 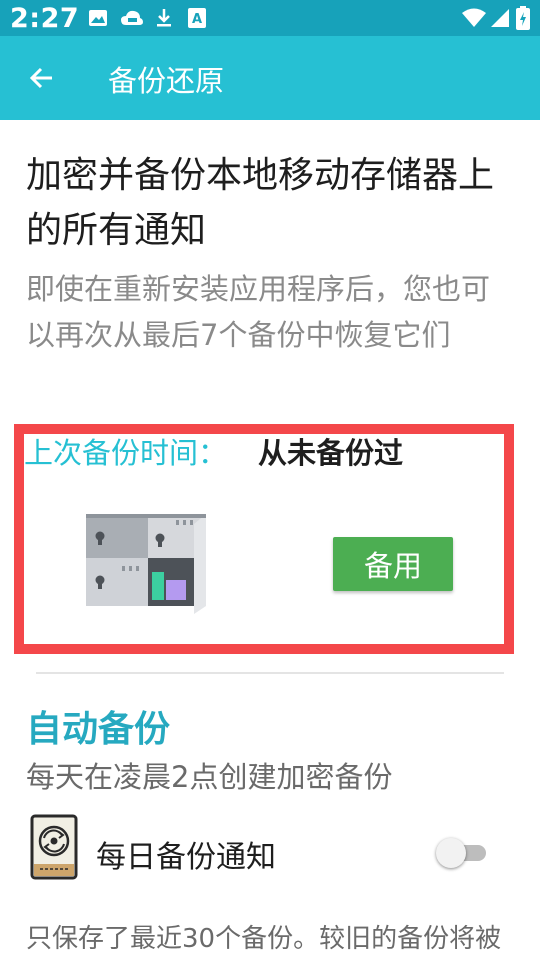 I want to click on svg-text: A, so click(x=197, y=19).